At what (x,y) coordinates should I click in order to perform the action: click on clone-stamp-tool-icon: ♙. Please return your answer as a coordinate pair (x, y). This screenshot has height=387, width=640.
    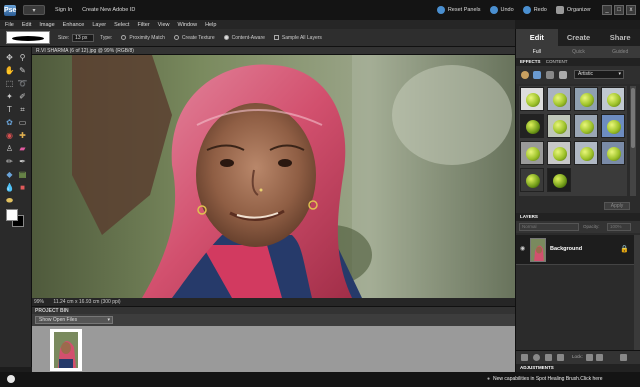
    Looking at the image, I should click on (9, 148).